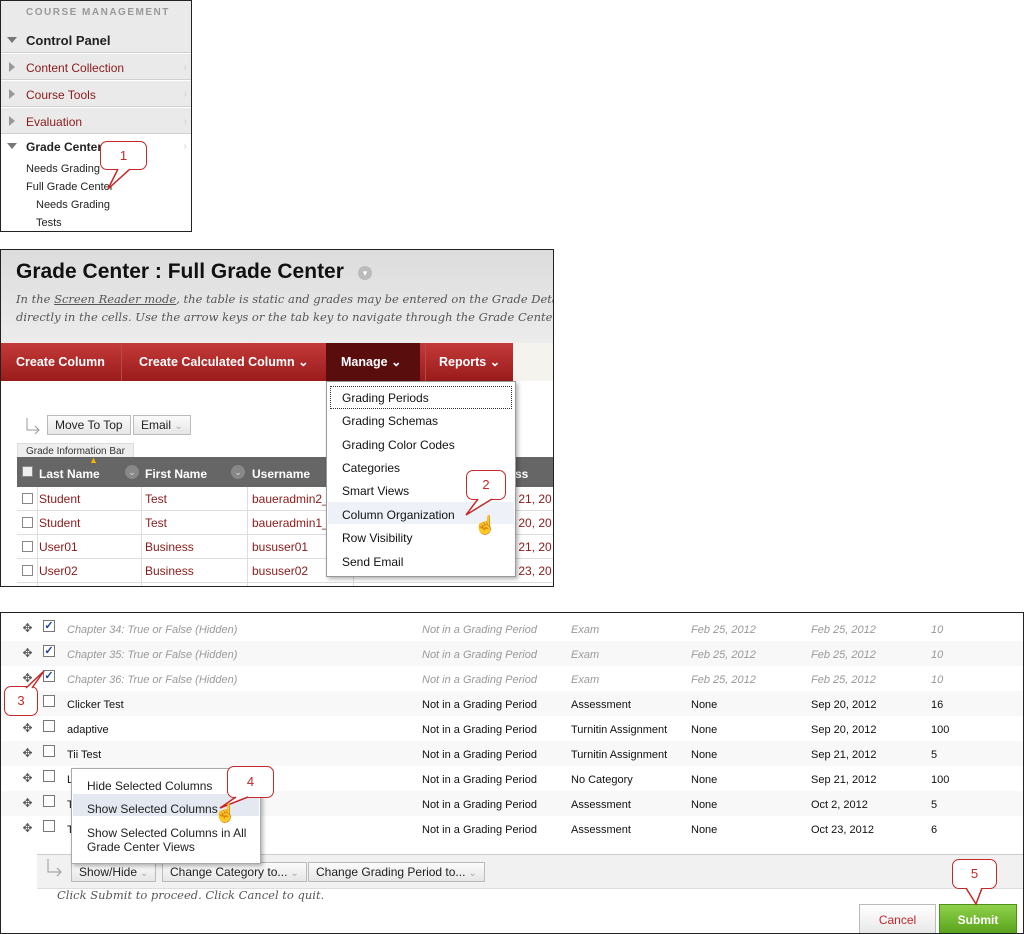  I want to click on menu-item-column-organization: Column Organization, so click(398, 515).